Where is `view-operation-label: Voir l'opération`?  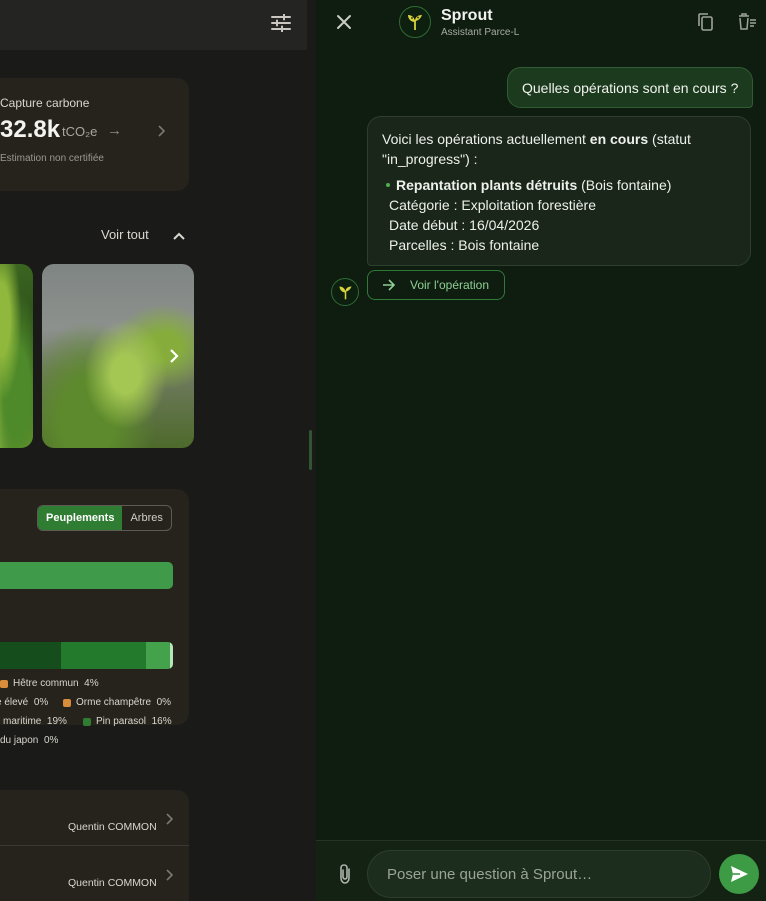
view-operation-label: Voir l'opération is located at coordinates (450, 285).